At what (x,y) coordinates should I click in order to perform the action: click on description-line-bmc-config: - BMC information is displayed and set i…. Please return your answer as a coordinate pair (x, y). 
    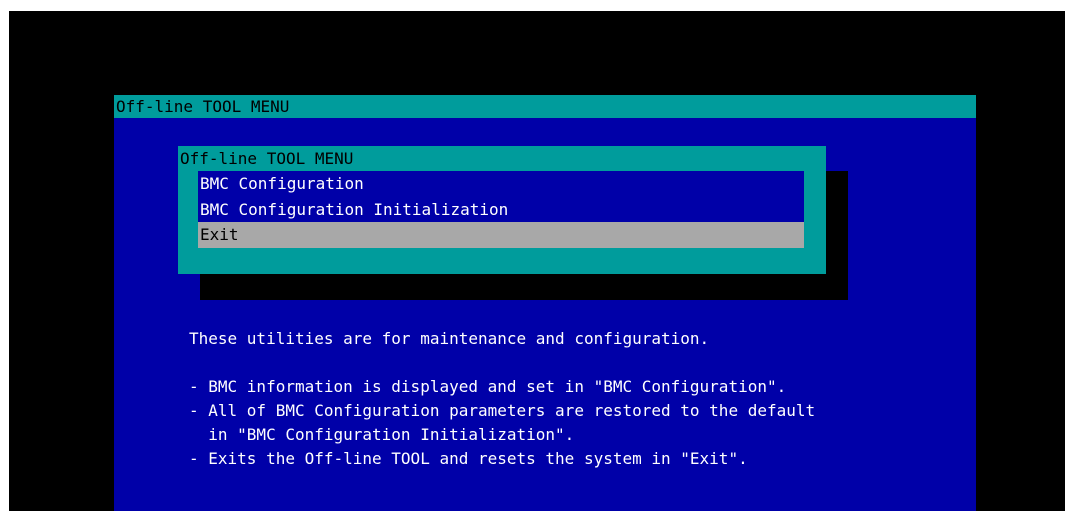
    Looking at the image, I should click on (488, 386).